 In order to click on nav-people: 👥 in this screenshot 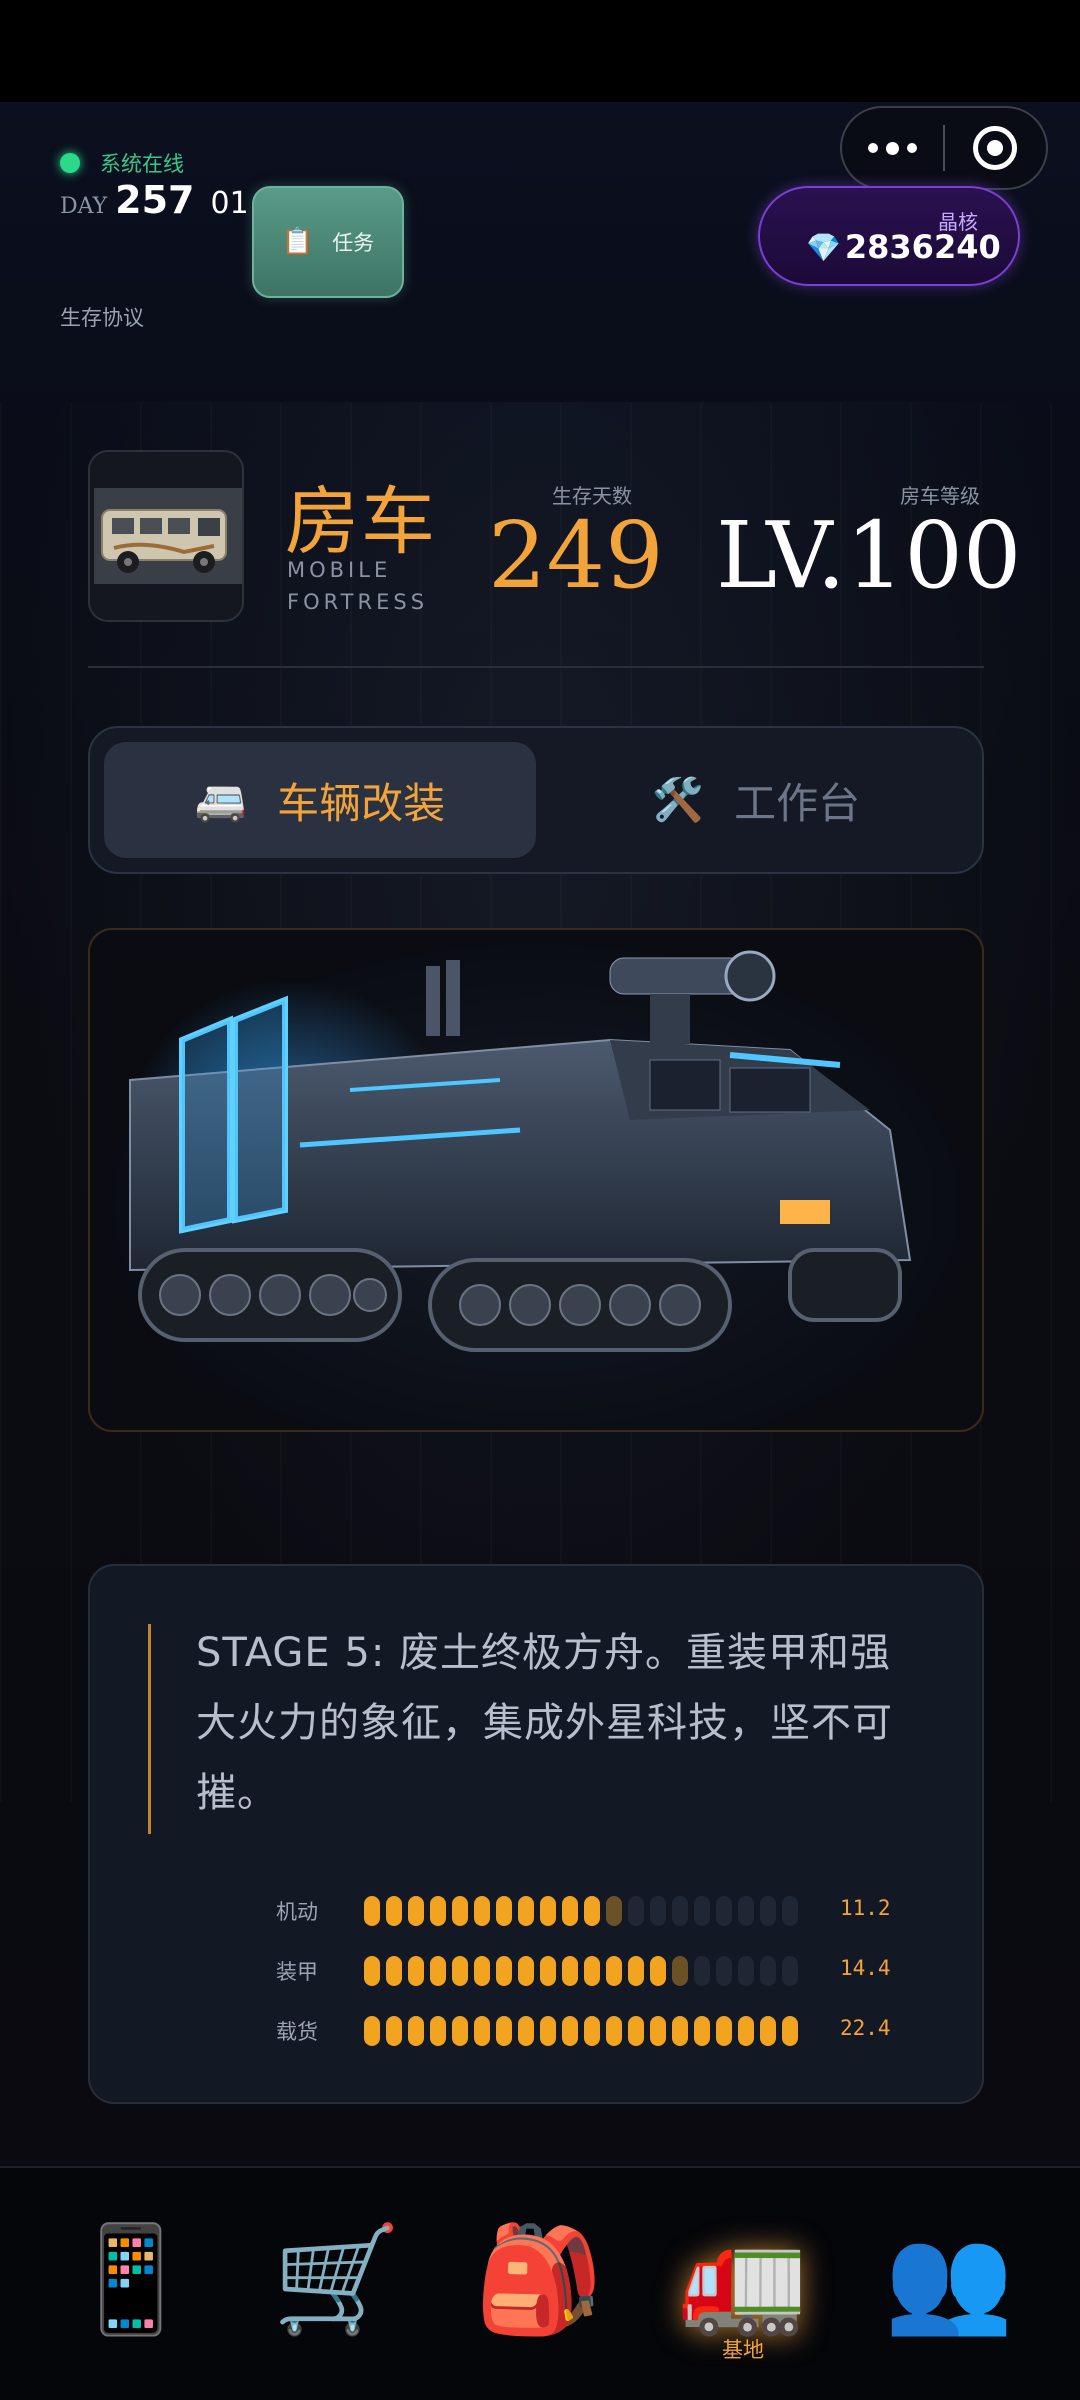, I will do `click(949, 2293)`.